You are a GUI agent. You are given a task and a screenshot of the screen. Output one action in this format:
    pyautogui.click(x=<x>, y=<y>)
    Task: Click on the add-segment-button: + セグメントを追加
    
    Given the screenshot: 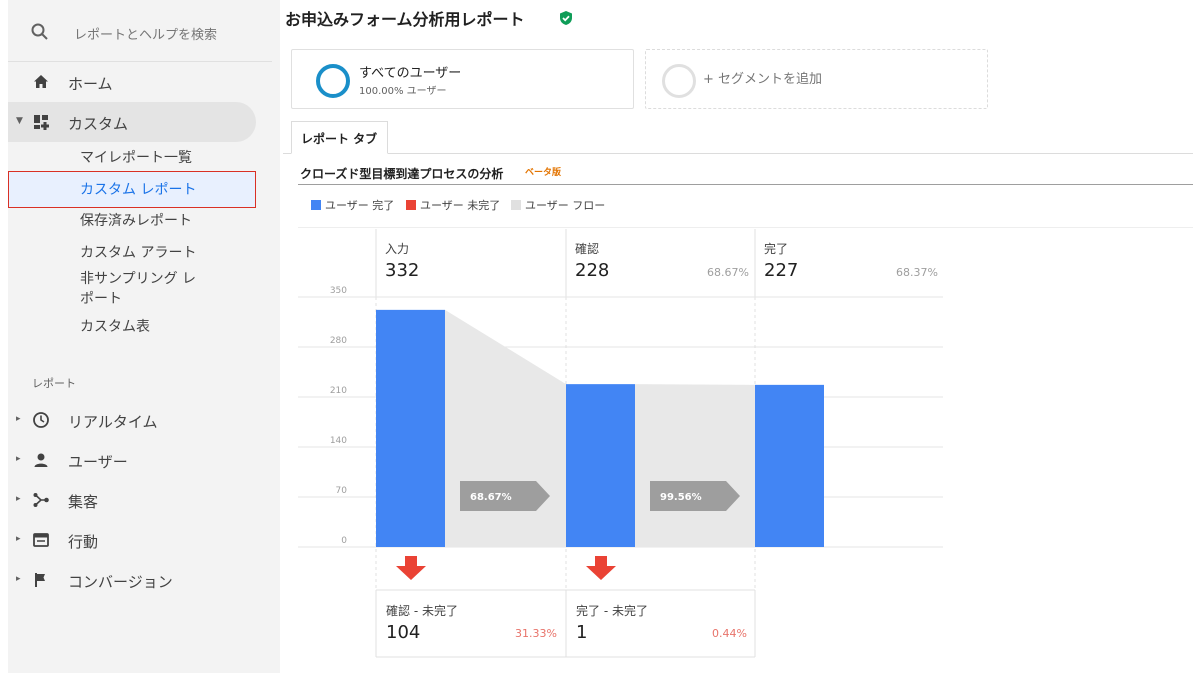 What is the action you would take?
    pyautogui.click(x=816, y=79)
    